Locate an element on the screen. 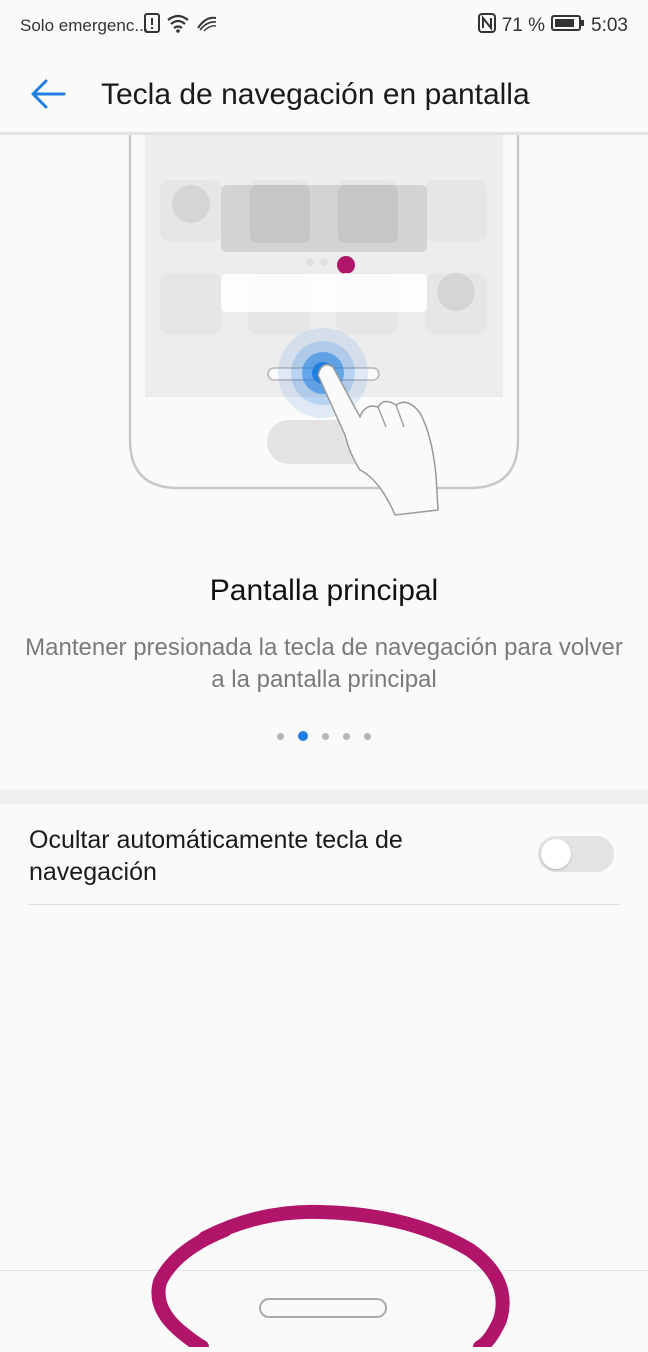 The image size is (648, 1352). status-bar: Solo emergenc... 71 % 5:03 is located at coordinates (324, 26).